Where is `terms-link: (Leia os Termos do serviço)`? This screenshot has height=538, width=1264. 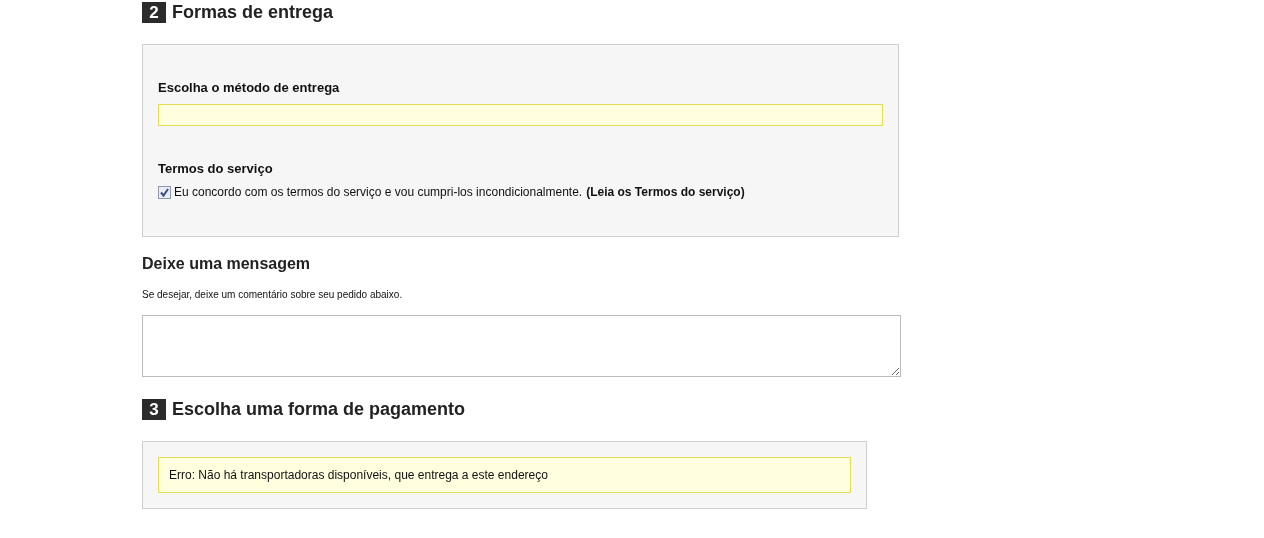 terms-link: (Leia os Termos do serviço) is located at coordinates (665, 192).